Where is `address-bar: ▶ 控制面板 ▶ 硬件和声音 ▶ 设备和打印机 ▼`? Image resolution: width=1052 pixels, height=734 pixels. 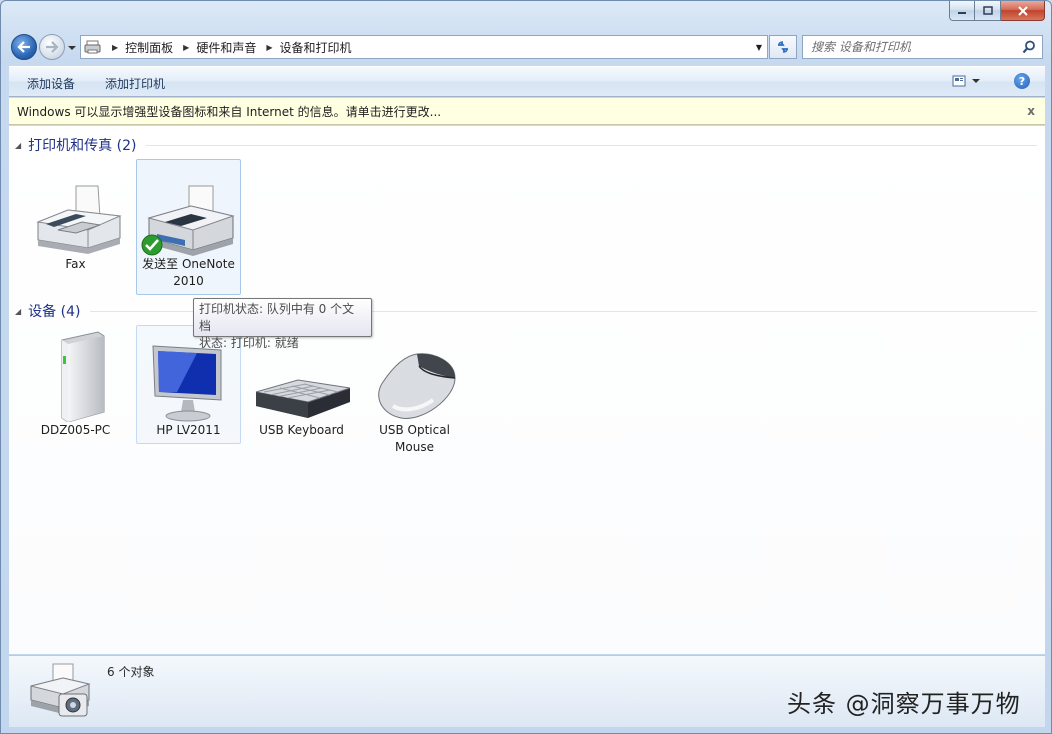 address-bar: ▶ 控制面板 ▶ 硬件和声音 ▶ 设备和打印机 ▼ is located at coordinates (424, 47).